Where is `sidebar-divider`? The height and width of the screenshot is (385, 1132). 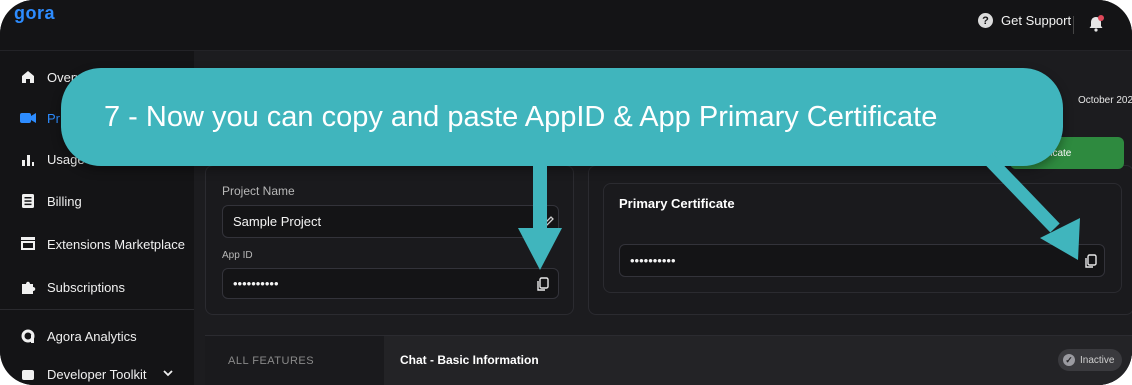 sidebar-divider is located at coordinates (97, 309).